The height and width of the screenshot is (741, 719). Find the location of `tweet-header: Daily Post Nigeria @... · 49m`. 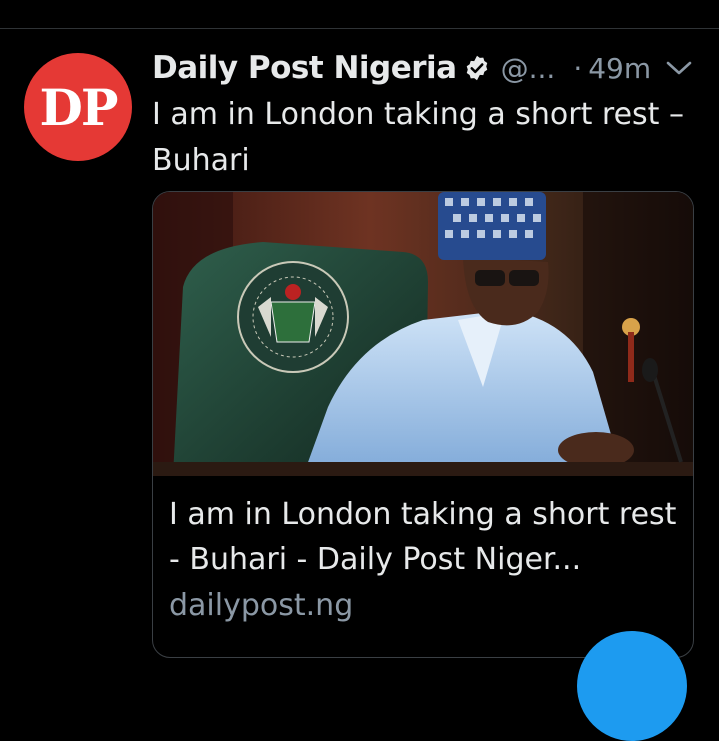

tweet-header: Daily Post Nigeria @... · 49m is located at coordinates (401, 68).